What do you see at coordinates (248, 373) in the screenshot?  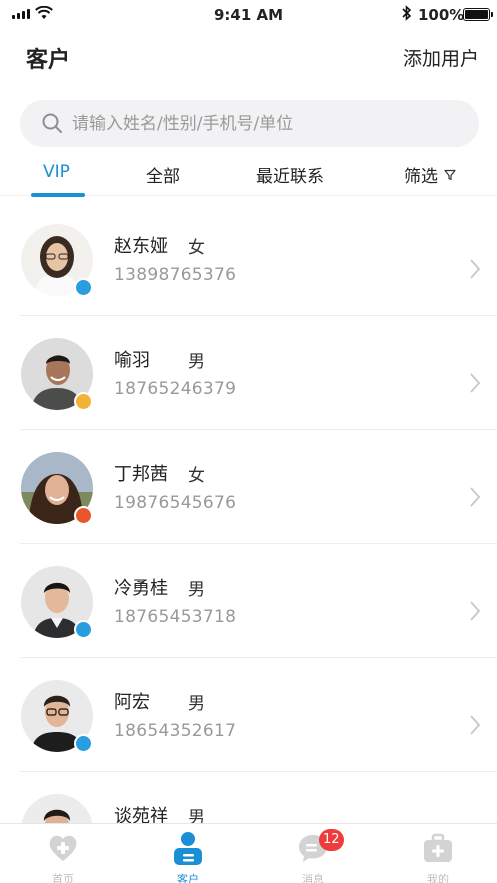 I see `contact-row: 喻羽 男 18765246379` at bounding box center [248, 373].